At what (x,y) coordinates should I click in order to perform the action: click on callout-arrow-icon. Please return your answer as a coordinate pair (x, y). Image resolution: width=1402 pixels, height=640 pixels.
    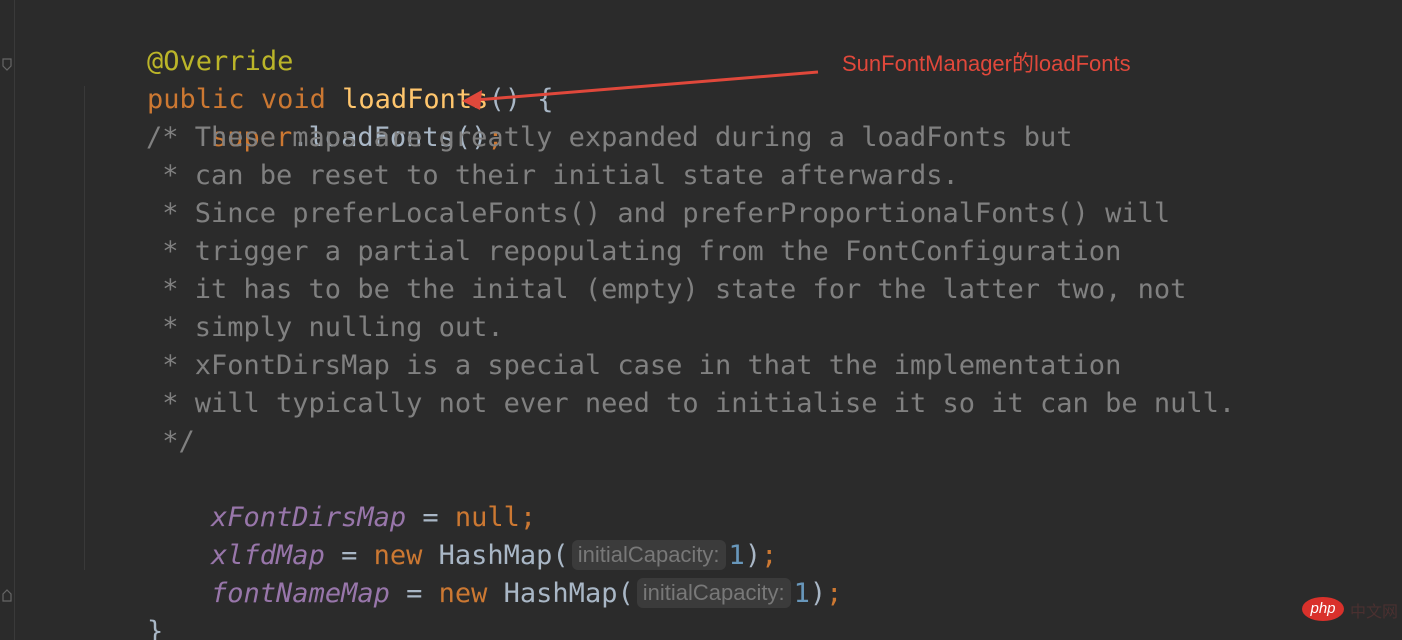
    Looking at the image, I should click on (640, 90).